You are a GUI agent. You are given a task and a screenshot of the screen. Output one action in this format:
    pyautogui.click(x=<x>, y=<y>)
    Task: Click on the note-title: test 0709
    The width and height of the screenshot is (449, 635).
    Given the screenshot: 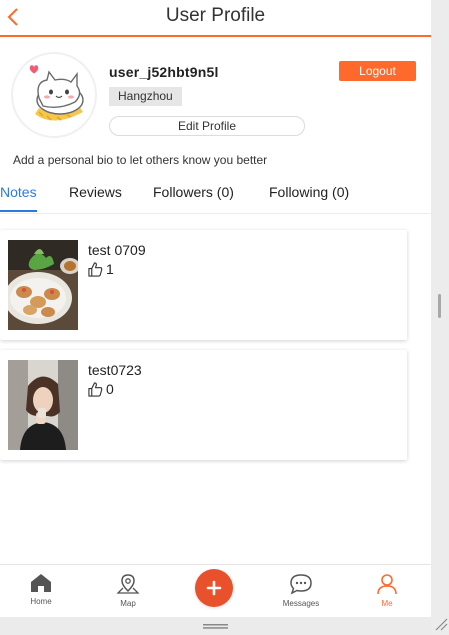 What is the action you would take?
    pyautogui.click(x=117, y=250)
    